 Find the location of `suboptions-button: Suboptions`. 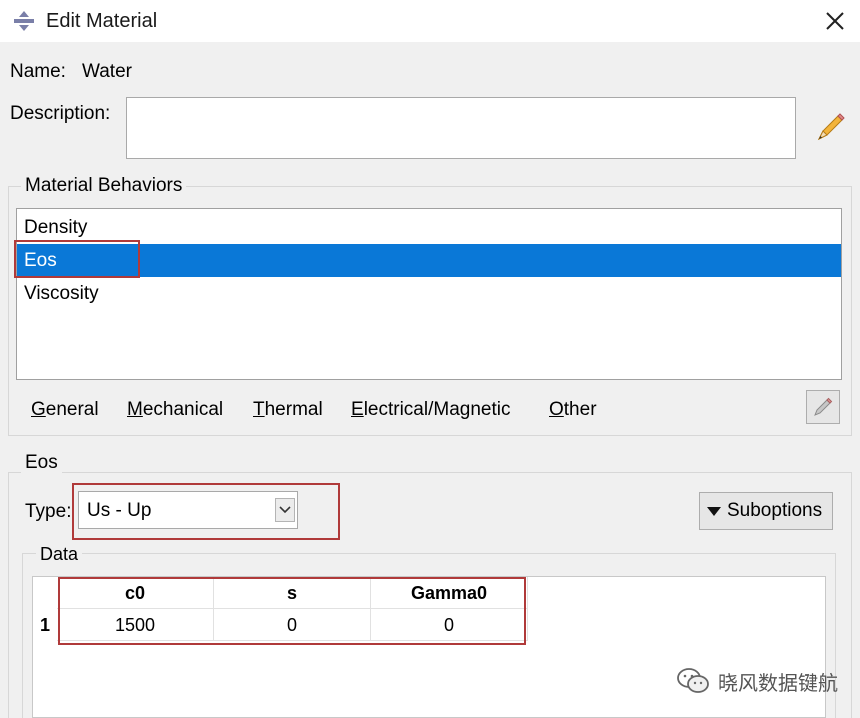

suboptions-button: Suboptions is located at coordinates (766, 511).